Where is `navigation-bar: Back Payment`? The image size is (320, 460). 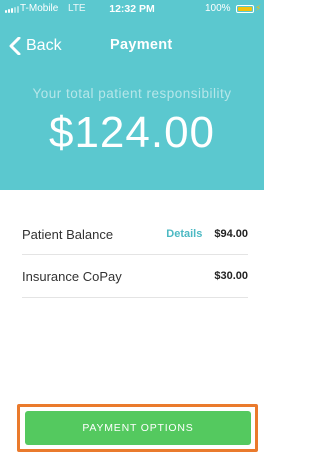
navigation-bar: Back Payment is located at coordinates (132, 46).